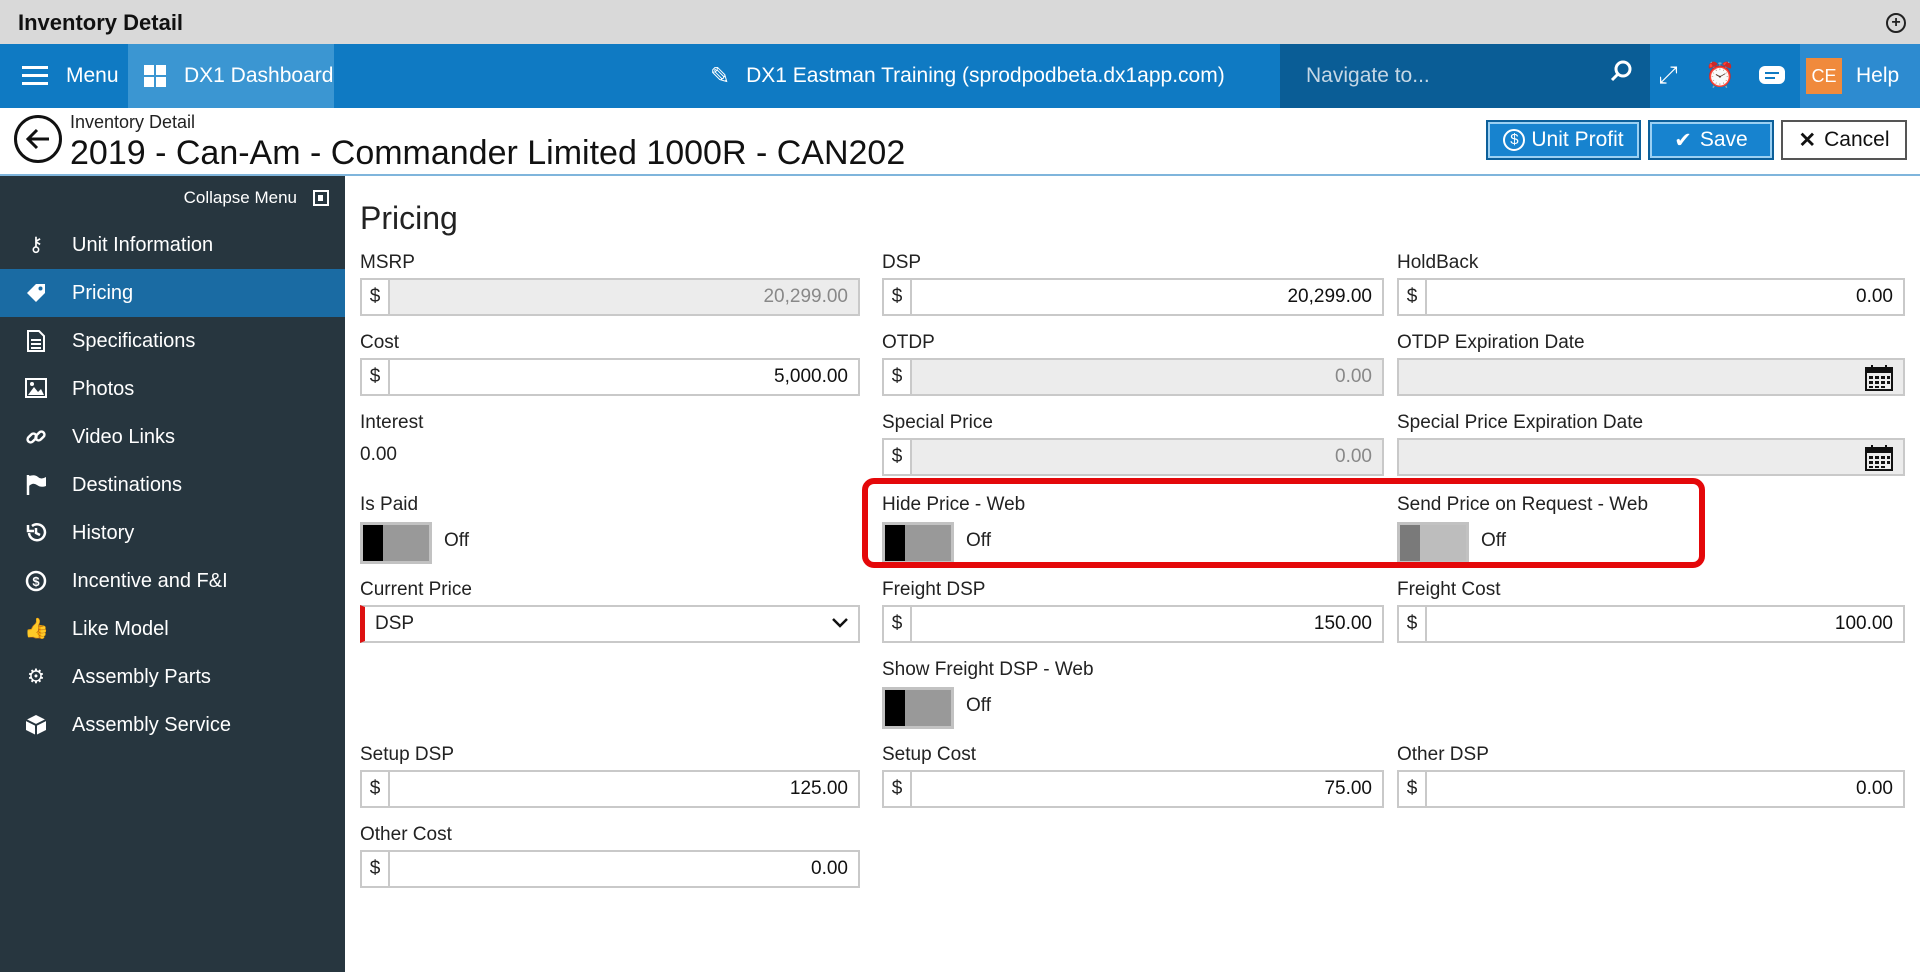 The image size is (1920, 972). I want to click on save-button: ✔ Save, so click(1711, 140).